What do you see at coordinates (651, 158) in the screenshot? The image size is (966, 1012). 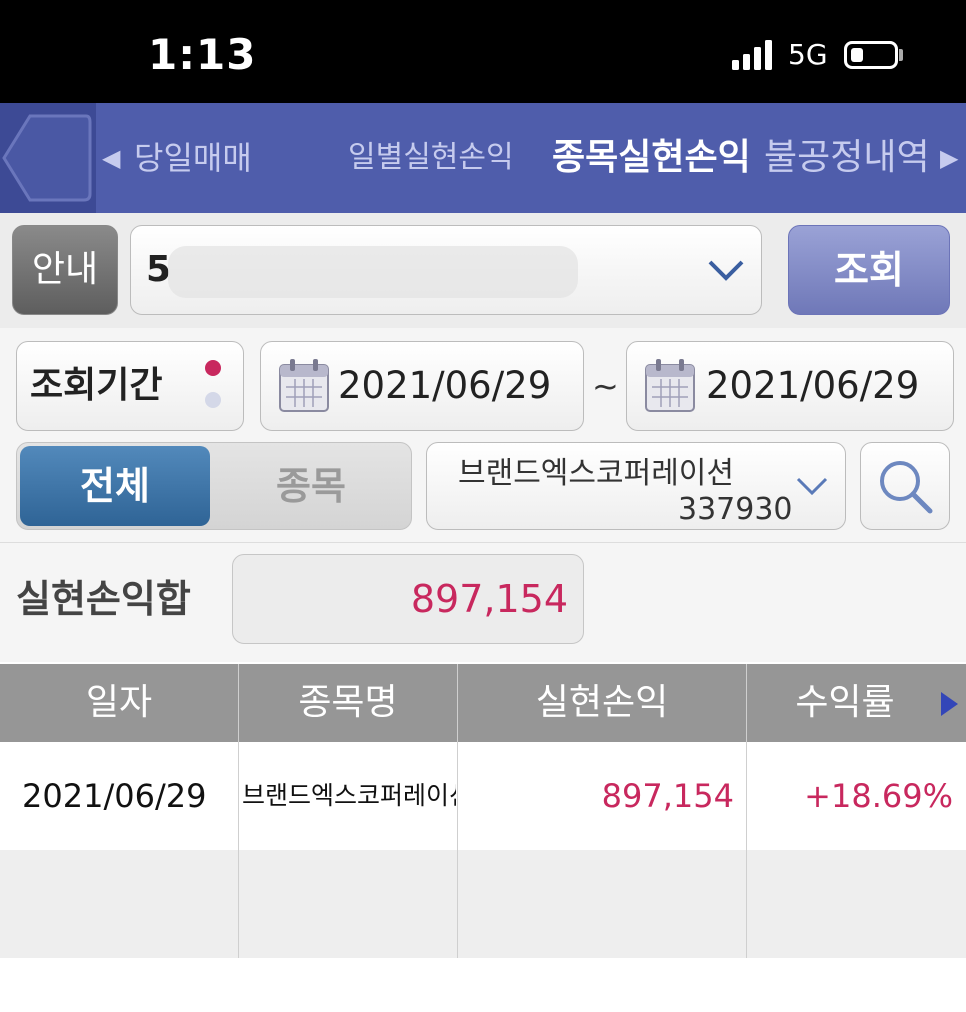 I see `tab-stock-realized-pnl: 종목실현손익` at bounding box center [651, 158].